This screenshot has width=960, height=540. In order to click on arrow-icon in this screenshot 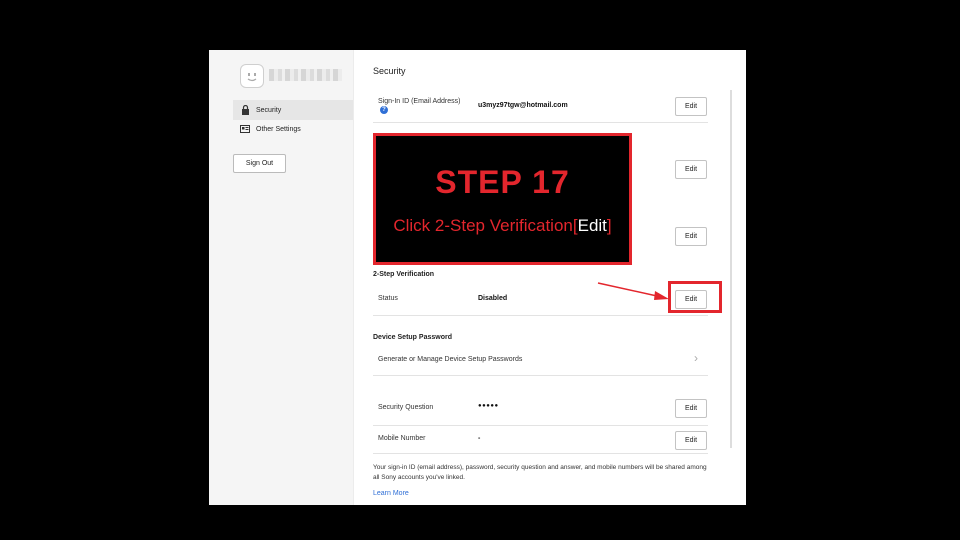, I will do `click(633, 291)`.